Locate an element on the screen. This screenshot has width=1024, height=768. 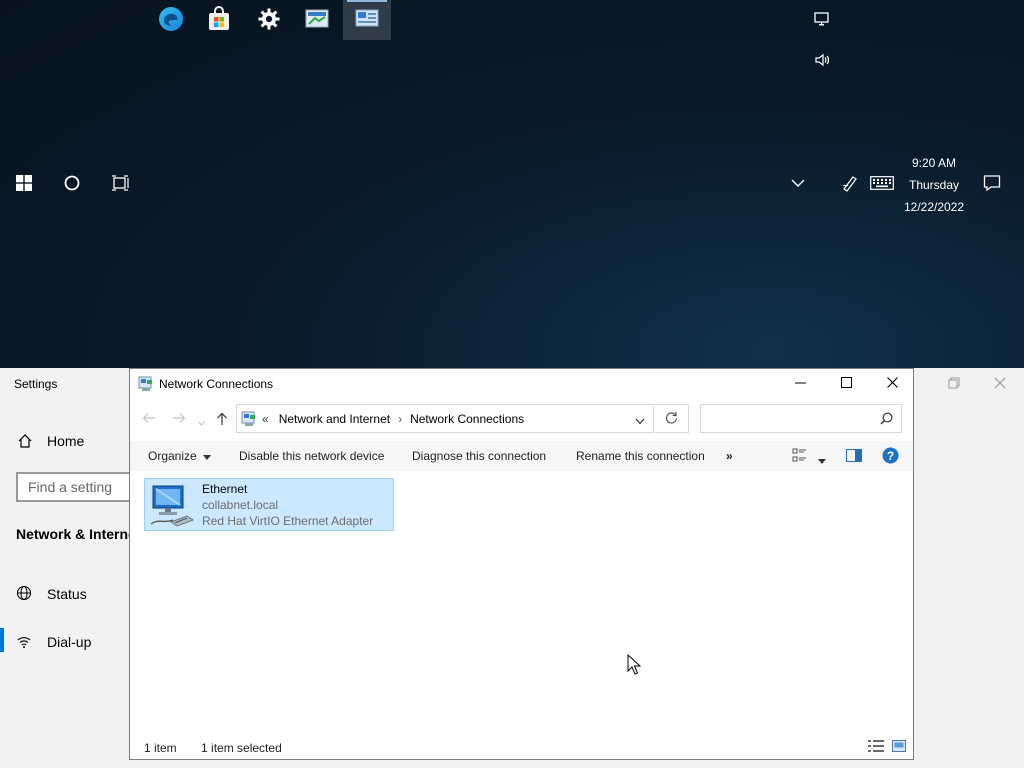
taskbar-clock: 9:20 AM Thursday 12/22/2022 is located at coordinates (934, 185).